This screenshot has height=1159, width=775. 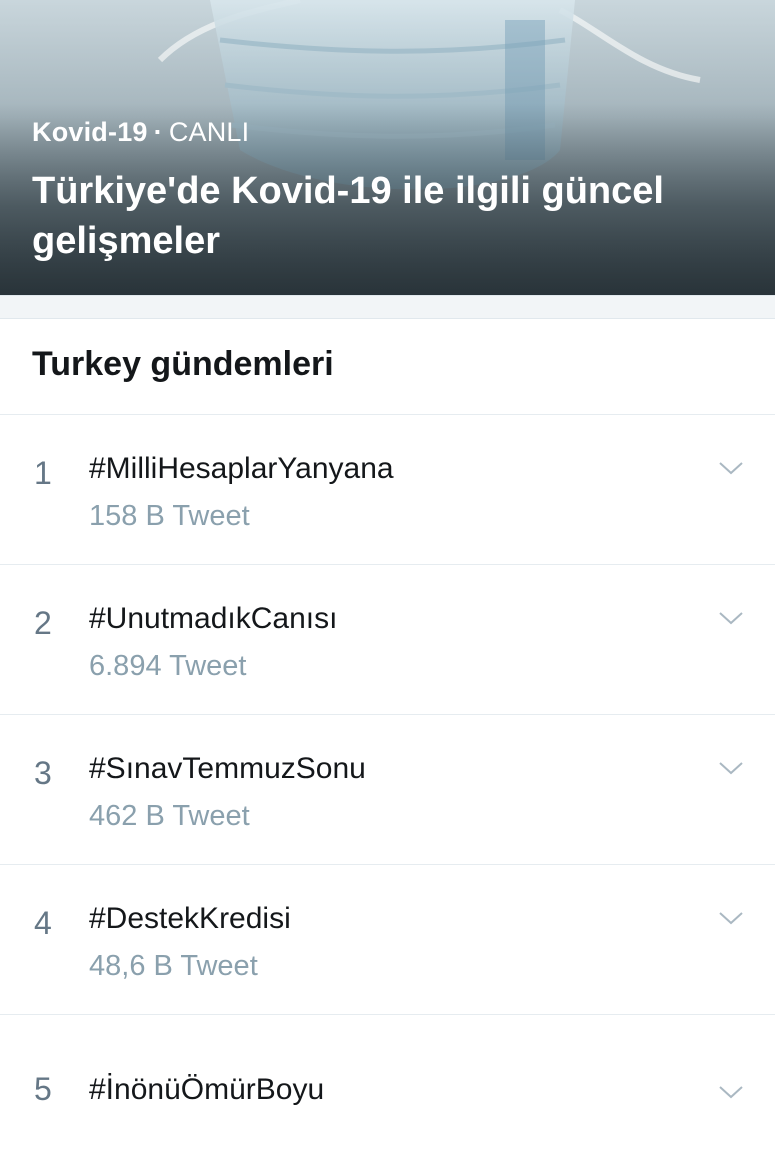 I want to click on trend-item: 3 #SınavTemmuzSonu 462 B Tweet, so click(x=387, y=790).